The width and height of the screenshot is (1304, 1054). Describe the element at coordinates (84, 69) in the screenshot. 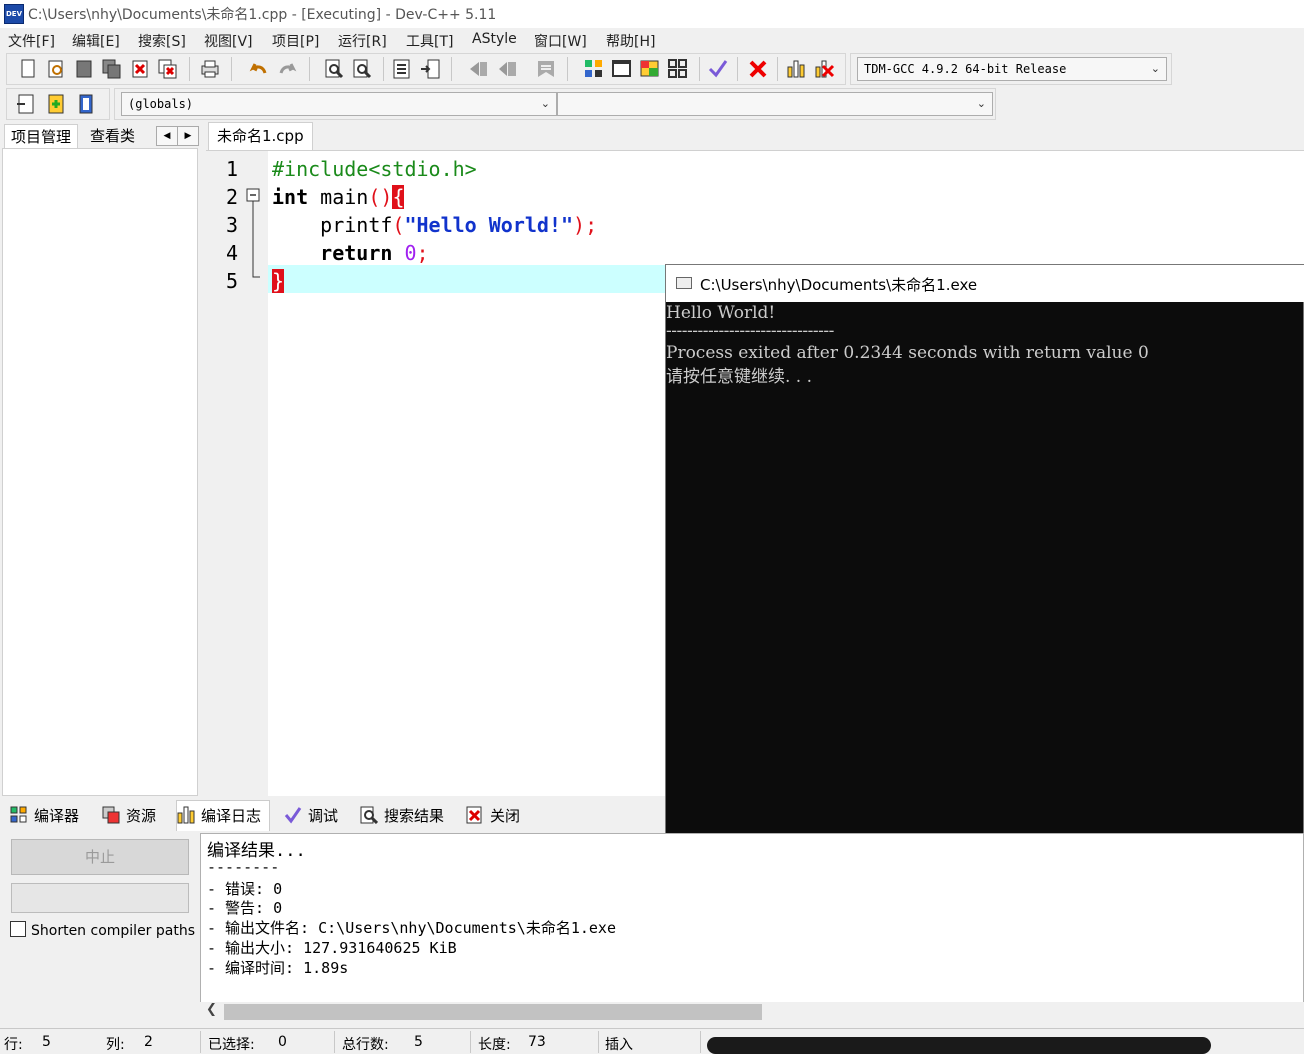

I see `save-icon` at that location.